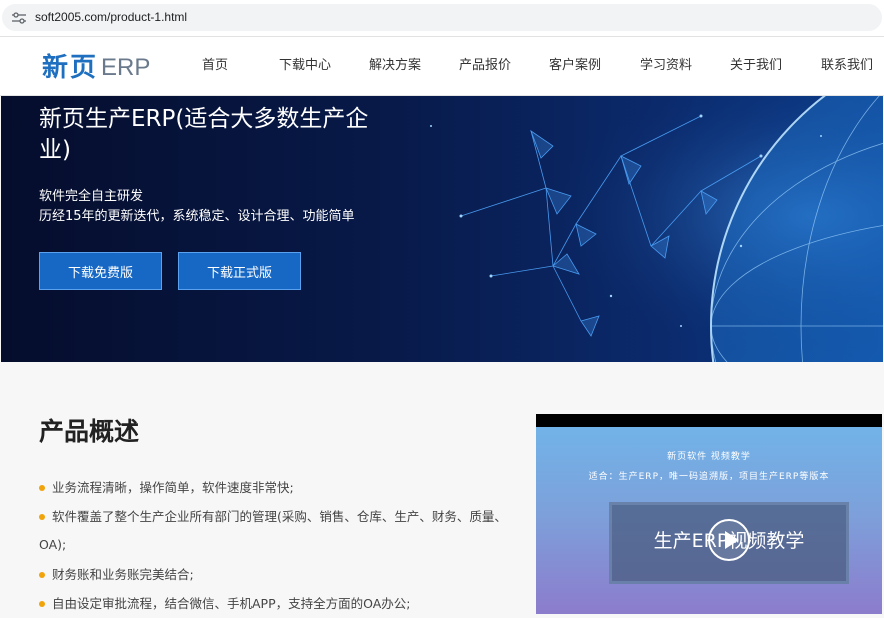  Describe the element at coordinates (847, 66) in the screenshot. I see `nav-item-contact: 联系我们` at that location.